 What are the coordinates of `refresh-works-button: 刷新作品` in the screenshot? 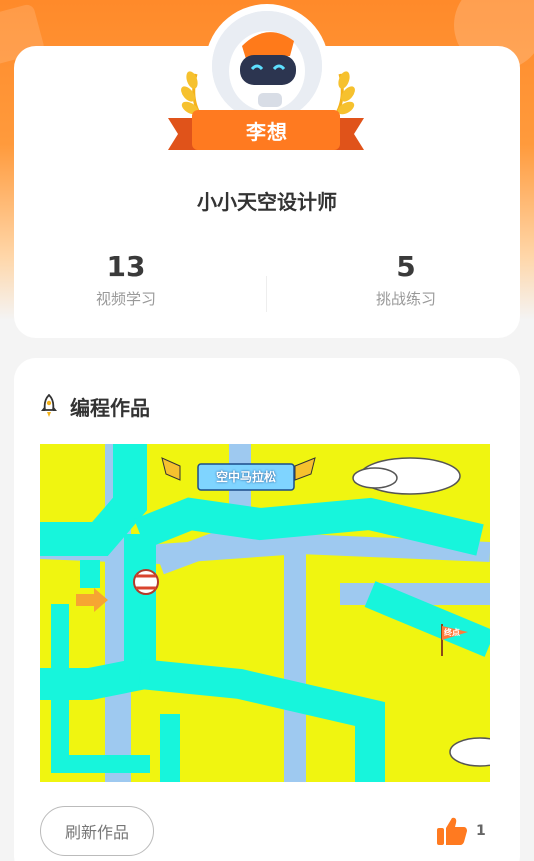 It's located at (97, 831).